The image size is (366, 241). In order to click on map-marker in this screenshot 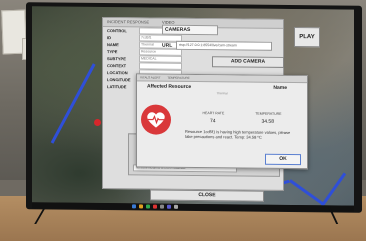, I will do `click(97, 122)`.